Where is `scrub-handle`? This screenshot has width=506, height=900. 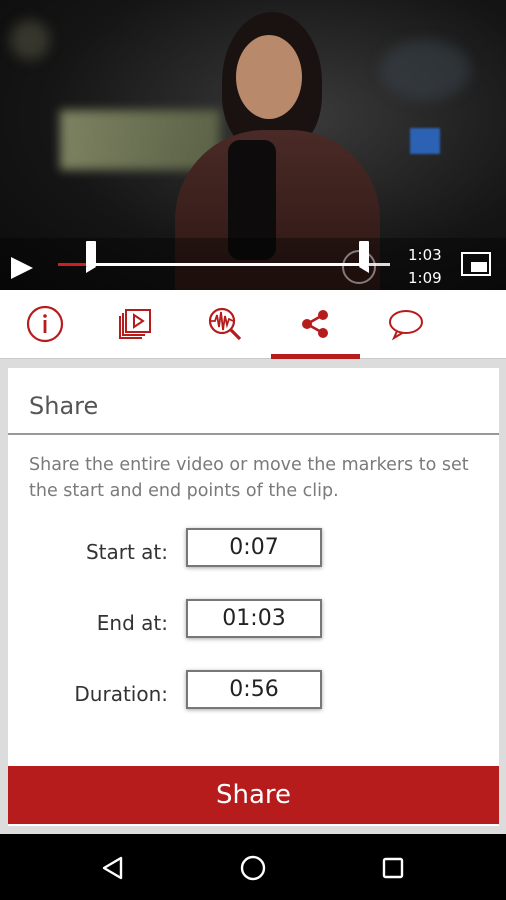
scrub-handle is located at coordinates (359, 267).